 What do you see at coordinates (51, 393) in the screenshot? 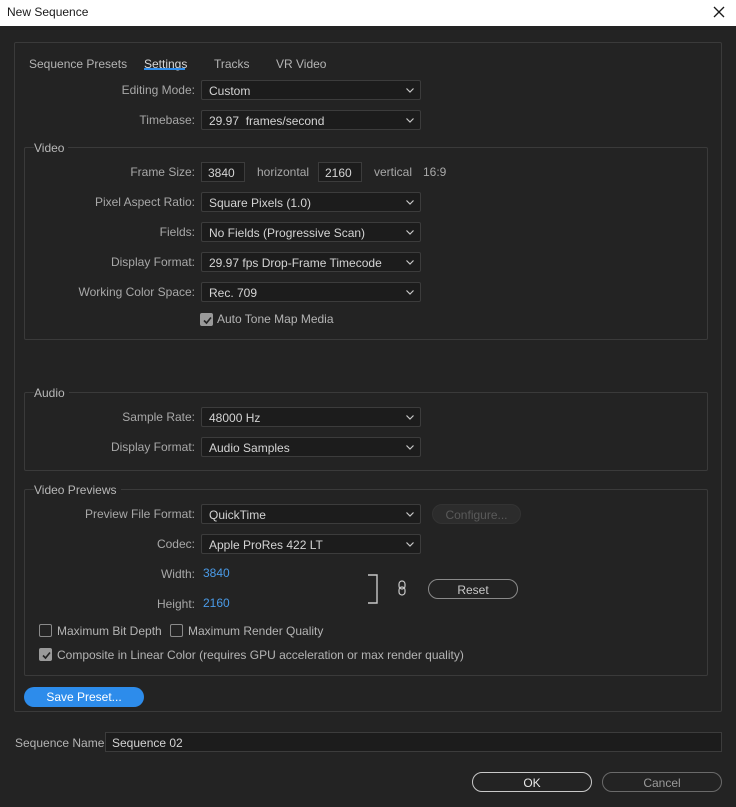
I see `audio-group-title: Audio` at bounding box center [51, 393].